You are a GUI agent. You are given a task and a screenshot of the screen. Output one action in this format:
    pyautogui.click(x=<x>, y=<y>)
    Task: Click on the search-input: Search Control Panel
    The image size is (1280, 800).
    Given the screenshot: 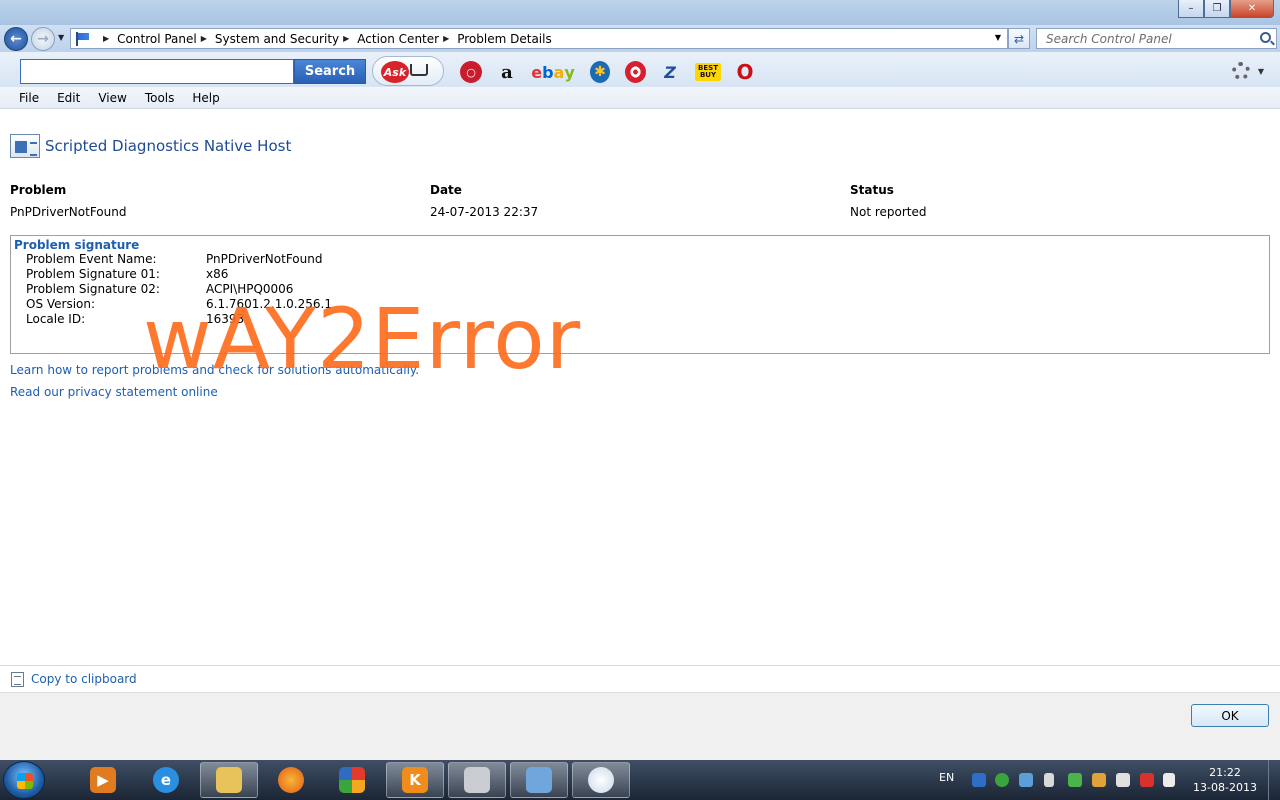 What is the action you would take?
    pyautogui.click(x=1156, y=38)
    